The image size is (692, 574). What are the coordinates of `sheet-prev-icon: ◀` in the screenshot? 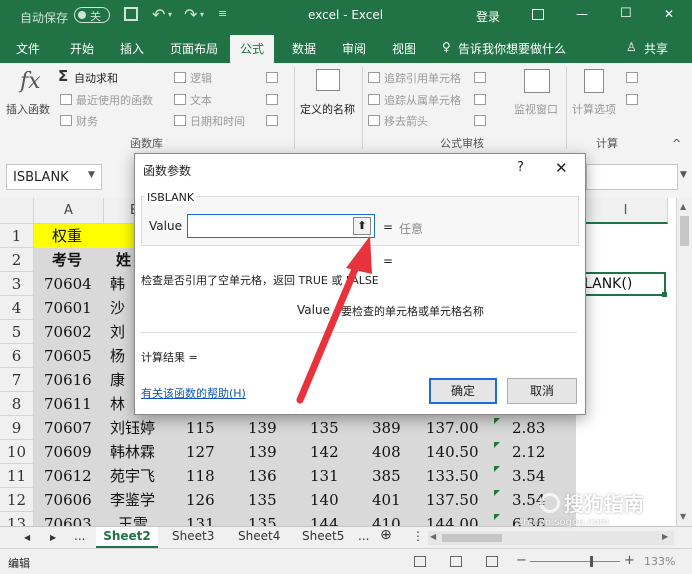 It's located at (27, 537).